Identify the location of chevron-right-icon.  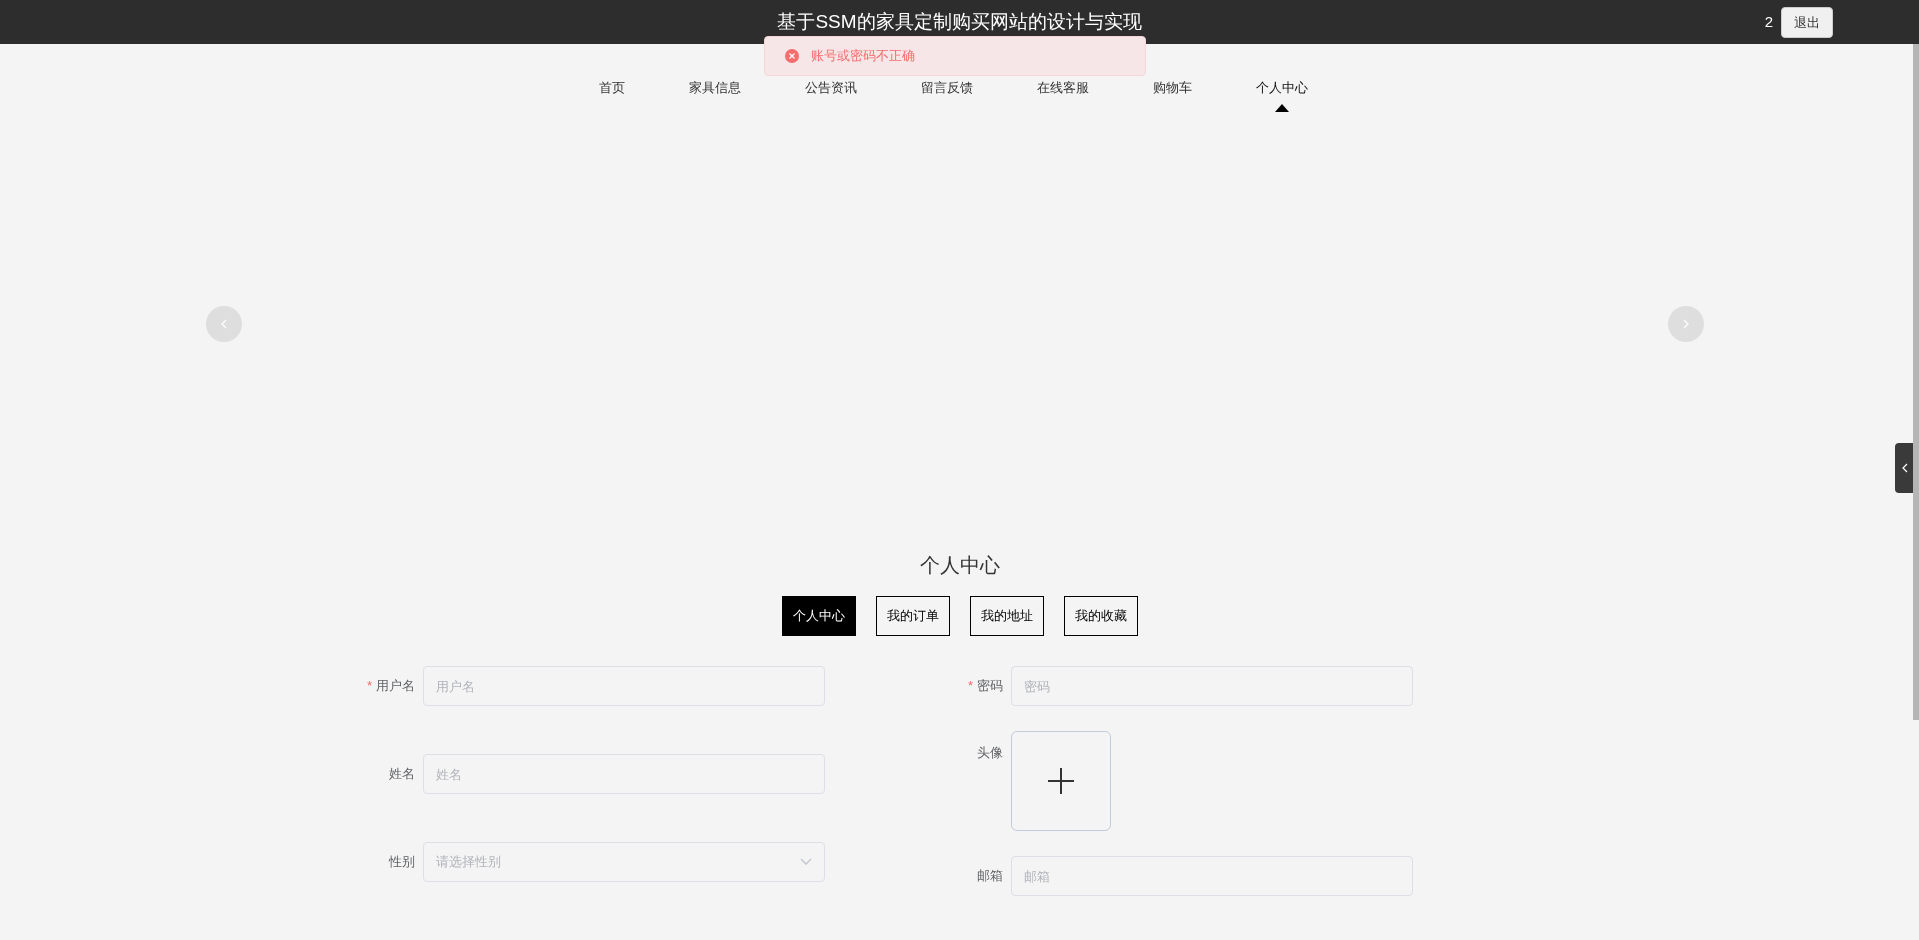
(1686, 324).